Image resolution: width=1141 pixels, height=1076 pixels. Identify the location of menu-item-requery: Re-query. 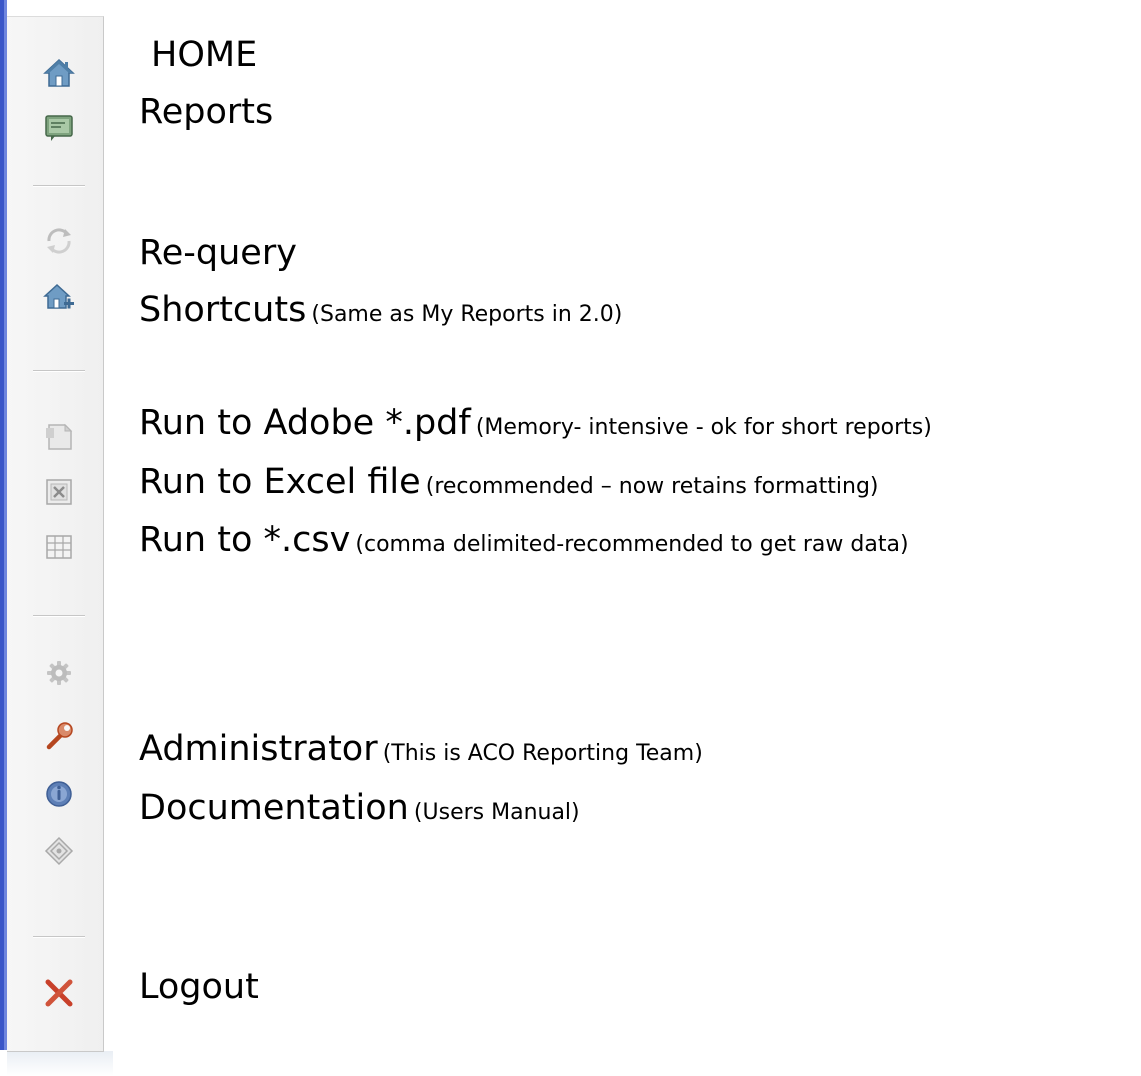
(218, 253).